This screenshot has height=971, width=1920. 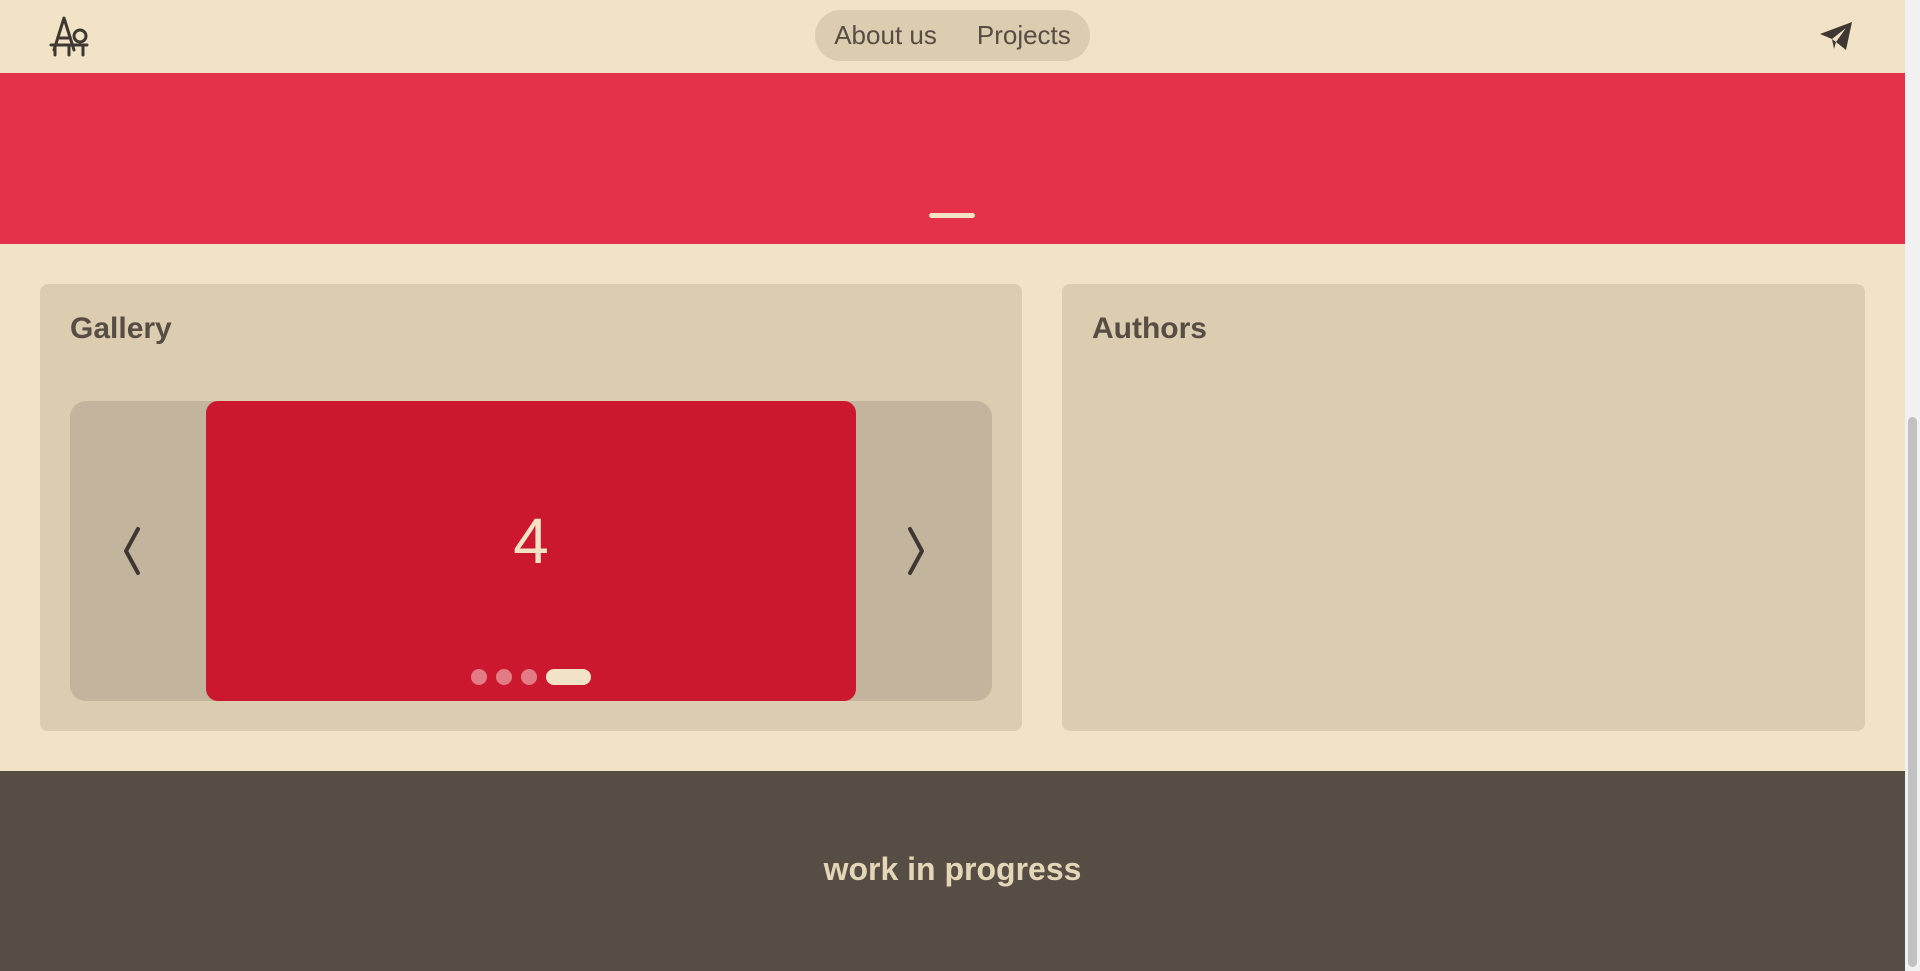 I want to click on gallery-carousel: 4, so click(x=531, y=551).